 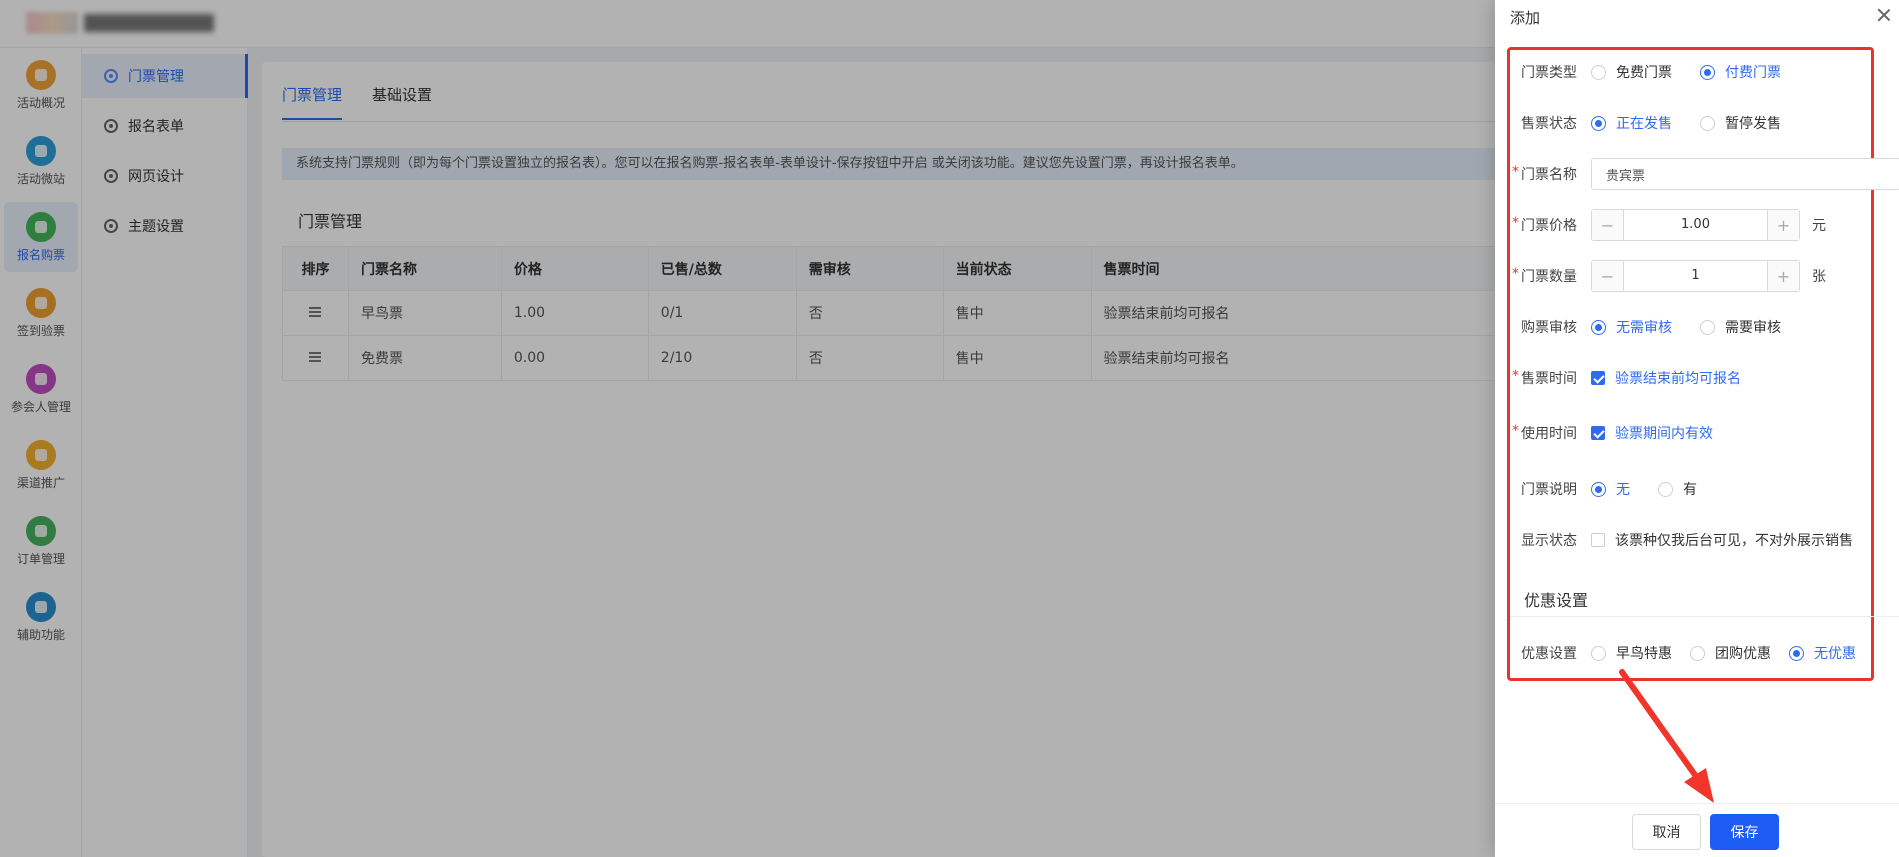 I want to click on price-value: 1.00, so click(x=1695, y=225).